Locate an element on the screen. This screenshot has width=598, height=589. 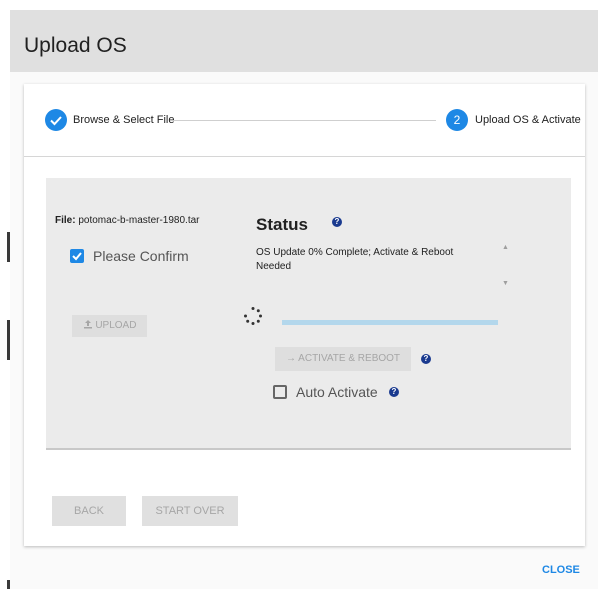
upload-icon is located at coordinates (87, 324).